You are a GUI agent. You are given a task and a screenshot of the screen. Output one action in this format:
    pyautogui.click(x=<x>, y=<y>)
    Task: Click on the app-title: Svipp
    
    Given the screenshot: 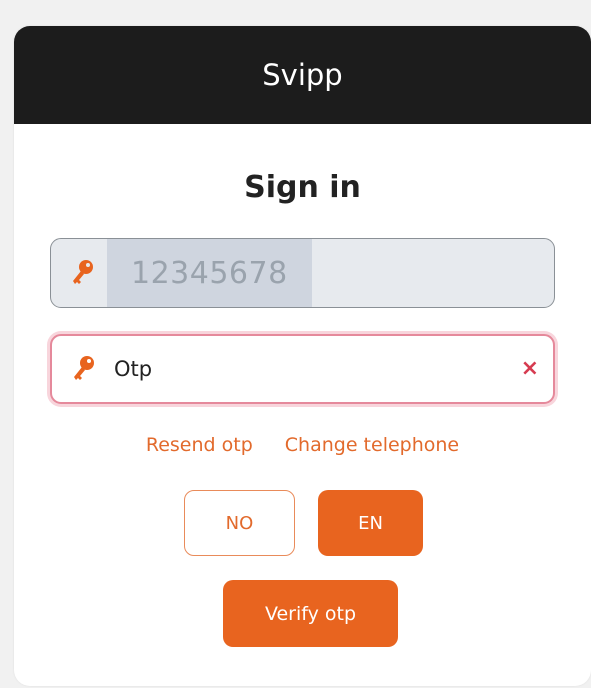 What is the action you would take?
    pyautogui.click(x=302, y=75)
    